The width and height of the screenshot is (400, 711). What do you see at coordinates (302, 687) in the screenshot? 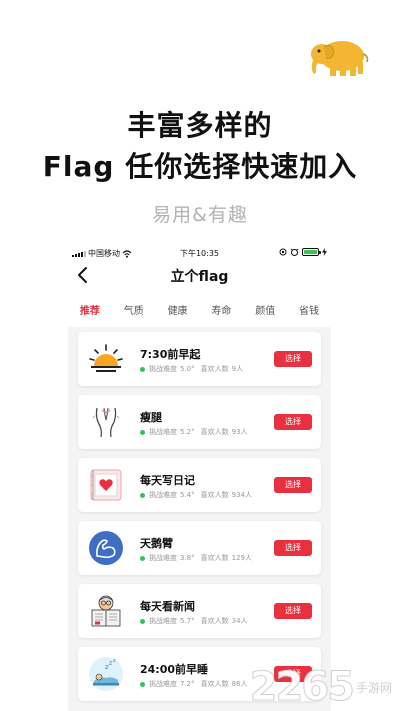
I see `watermark-number: 2265` at bounding box center [302, 687].